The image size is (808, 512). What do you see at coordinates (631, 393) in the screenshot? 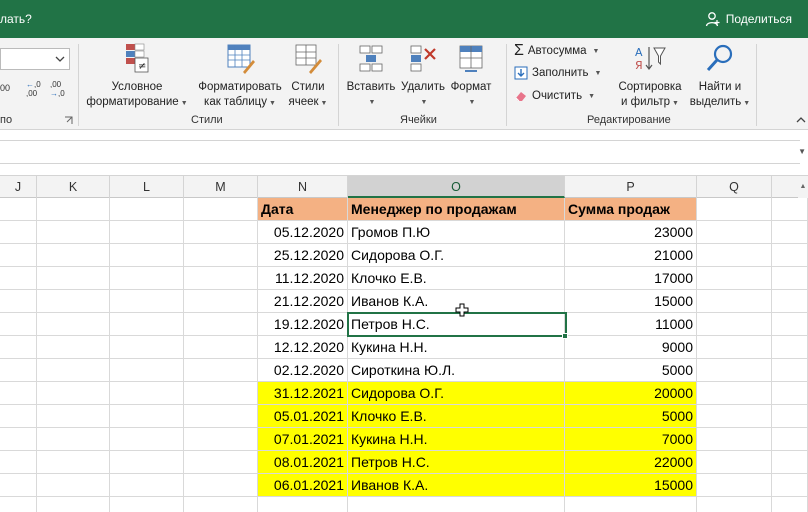
I see `sales-cell: 20000` at bounding box center [631, 393].